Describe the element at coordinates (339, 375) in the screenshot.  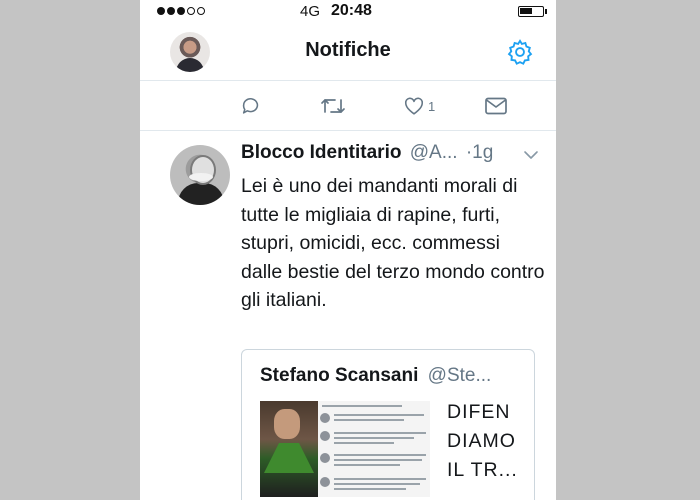
I see `quoted-author-name: Stefano Scansani` at that location.